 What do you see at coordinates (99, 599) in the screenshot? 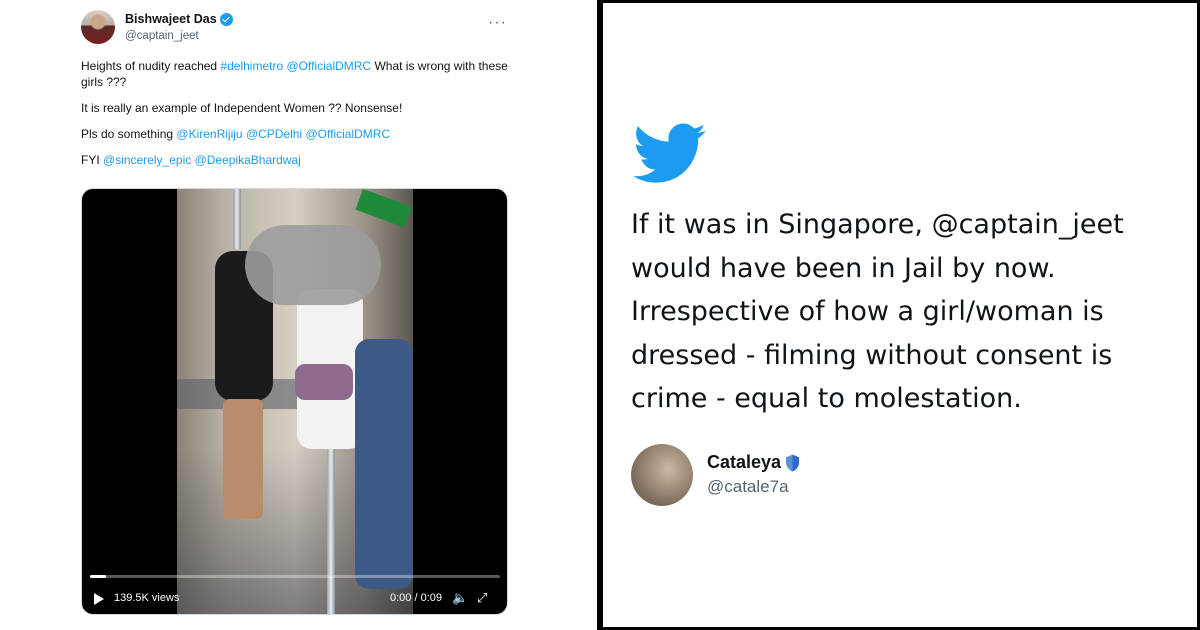
I see `play-icon` at bounding box center [99, 599].